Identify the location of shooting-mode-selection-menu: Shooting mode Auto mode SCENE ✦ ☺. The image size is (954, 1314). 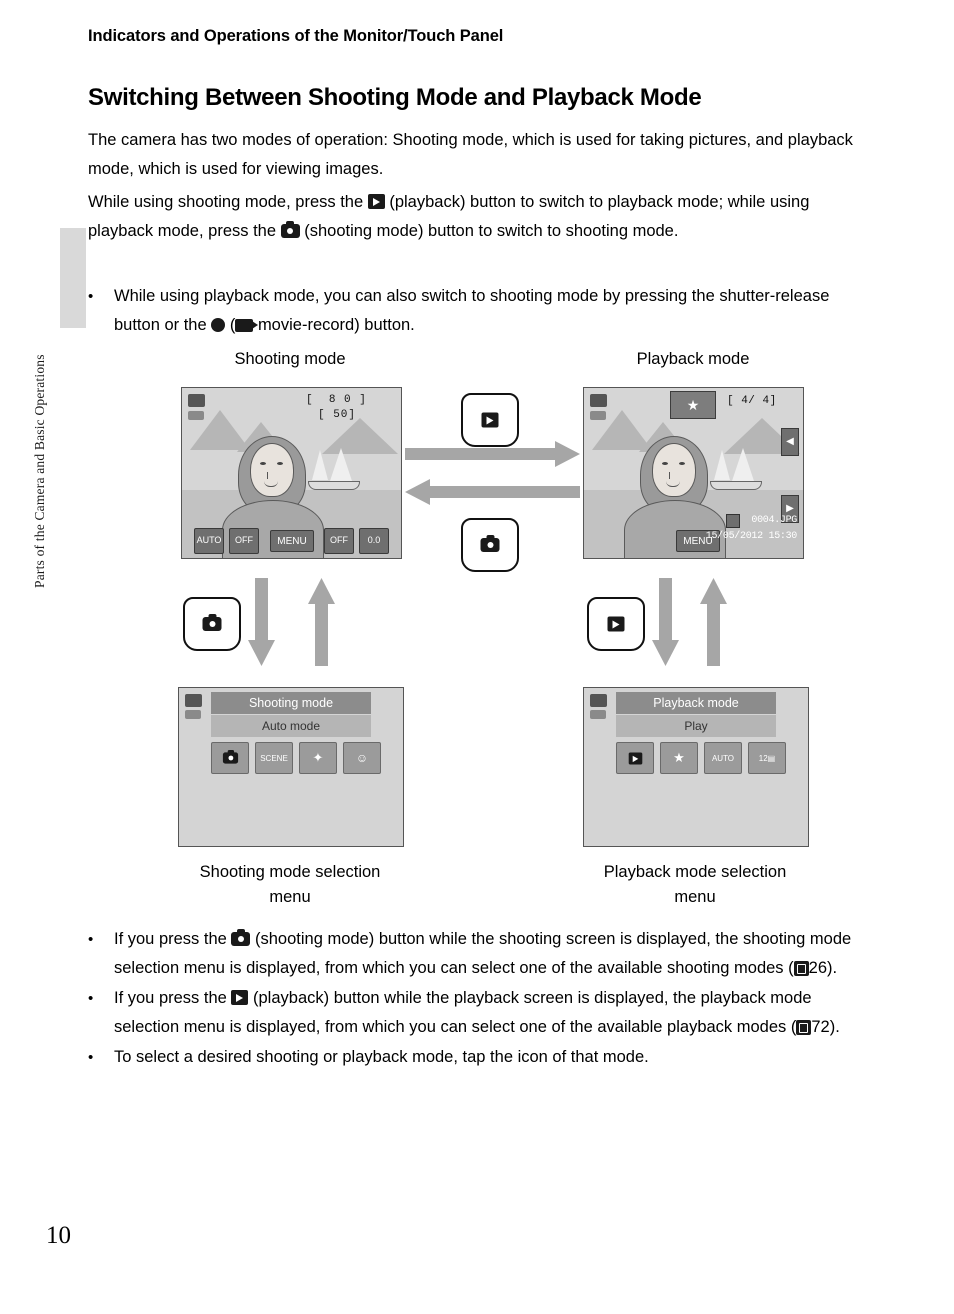
(291, 767).